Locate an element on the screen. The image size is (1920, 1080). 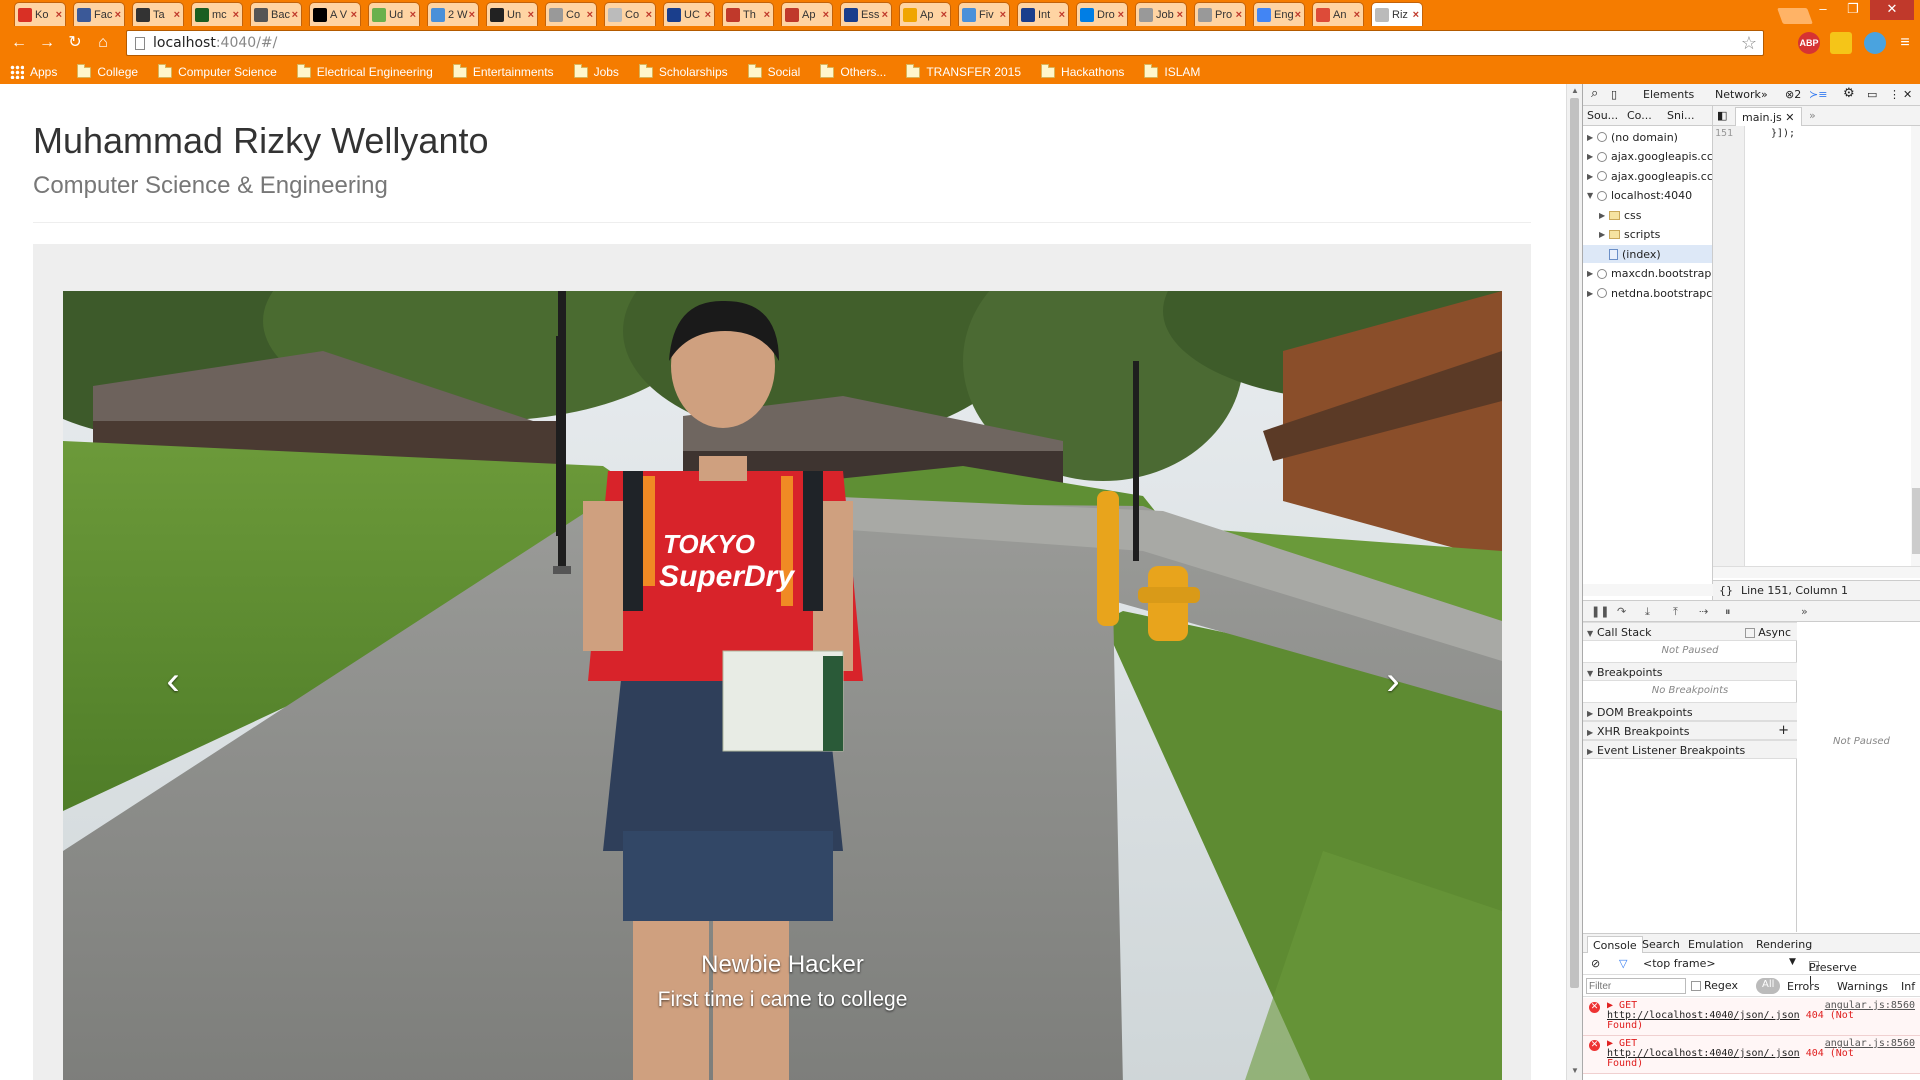
tab-search: Search is located at coordinates (1661, 944).